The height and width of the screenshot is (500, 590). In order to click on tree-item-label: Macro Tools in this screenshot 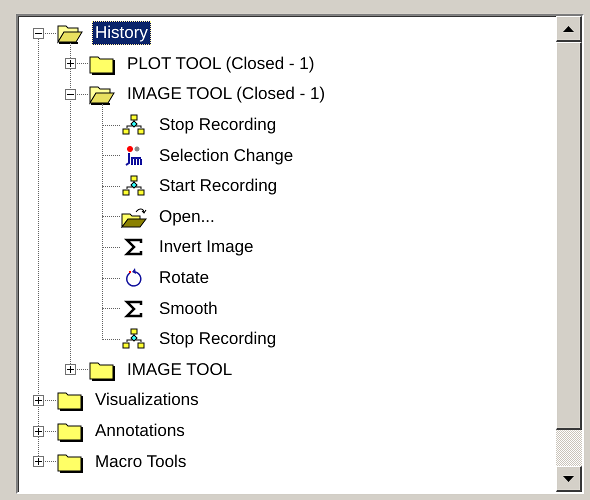, I will do `click(141, 462)`.